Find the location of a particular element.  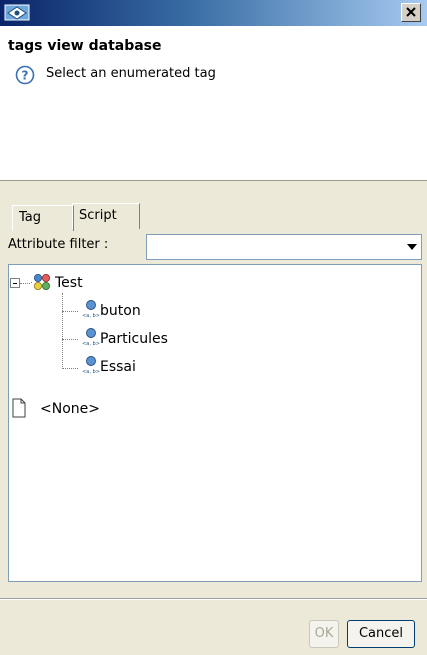

tree-item-label: Essai is located at coordinates (118, 367).